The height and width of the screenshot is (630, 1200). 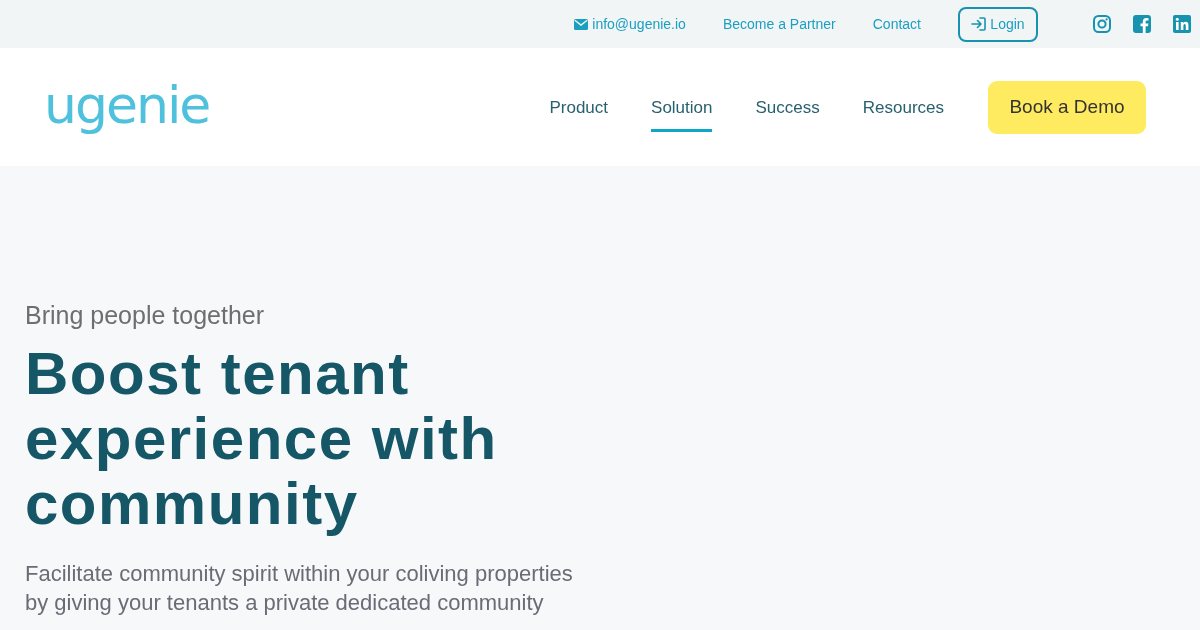 What do you see at coordinates (1142, 24) in the screenshot?
I see `facebook-icon` at bounding box center [1142, 24].